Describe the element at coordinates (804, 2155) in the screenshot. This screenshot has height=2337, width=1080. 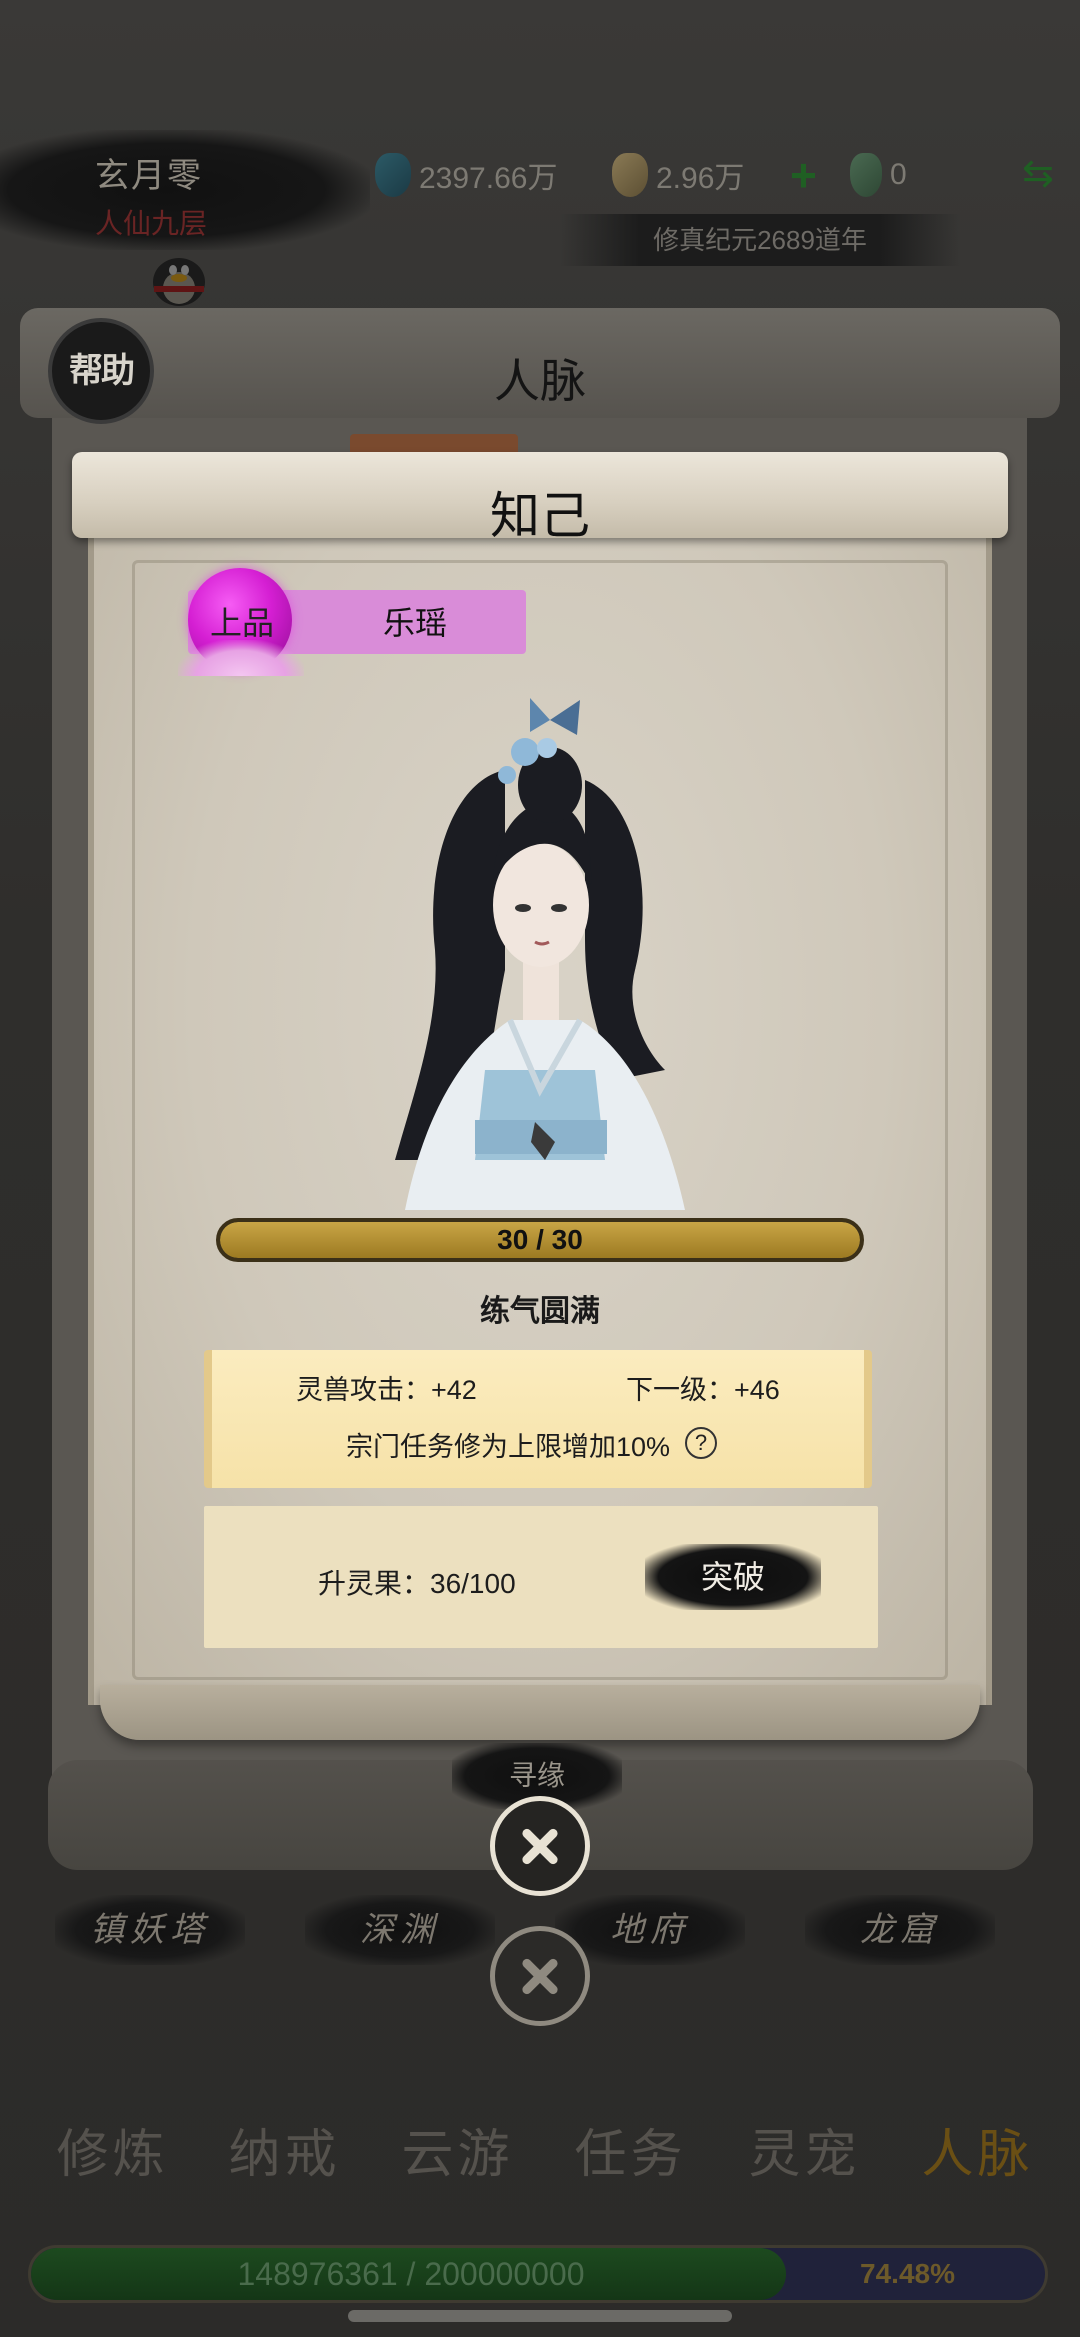
I see `nav-pets: 灵宠` at that location.